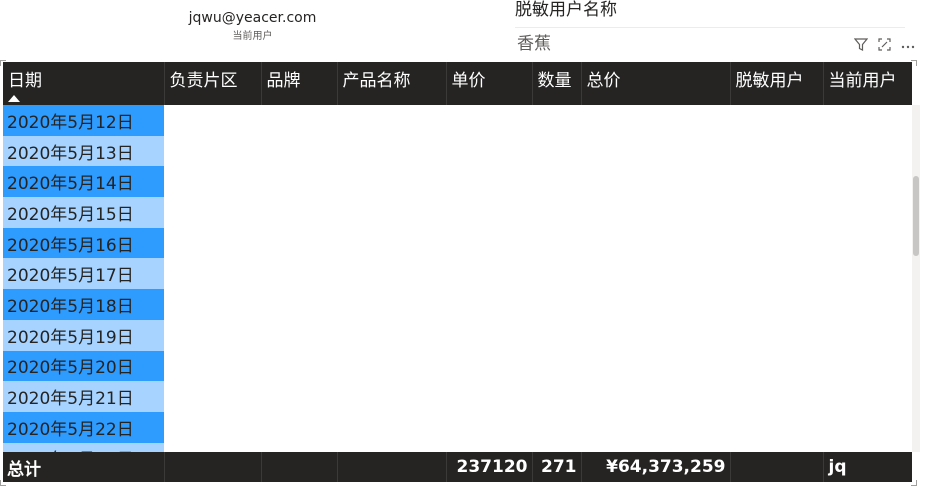  What do you see at coordinates (14, 98) in the screenshot?
I see `sort-ascending-icon` at bounding box center [14, 98].